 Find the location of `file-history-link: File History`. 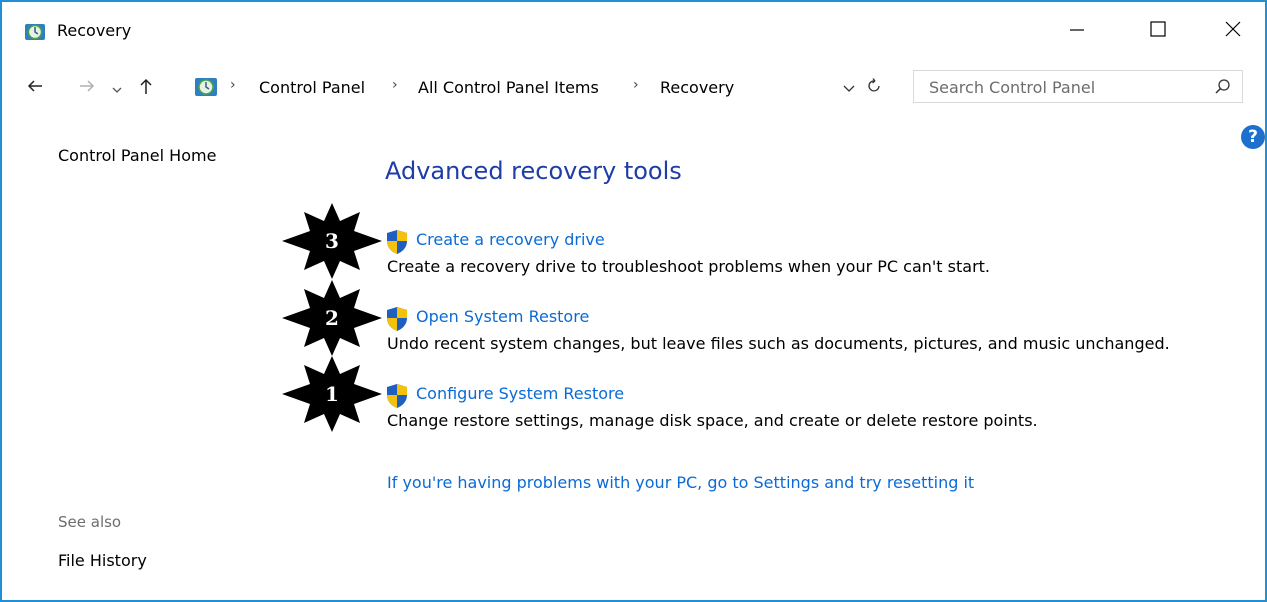

file-history-link: File History is located at coordinates (102, 560).